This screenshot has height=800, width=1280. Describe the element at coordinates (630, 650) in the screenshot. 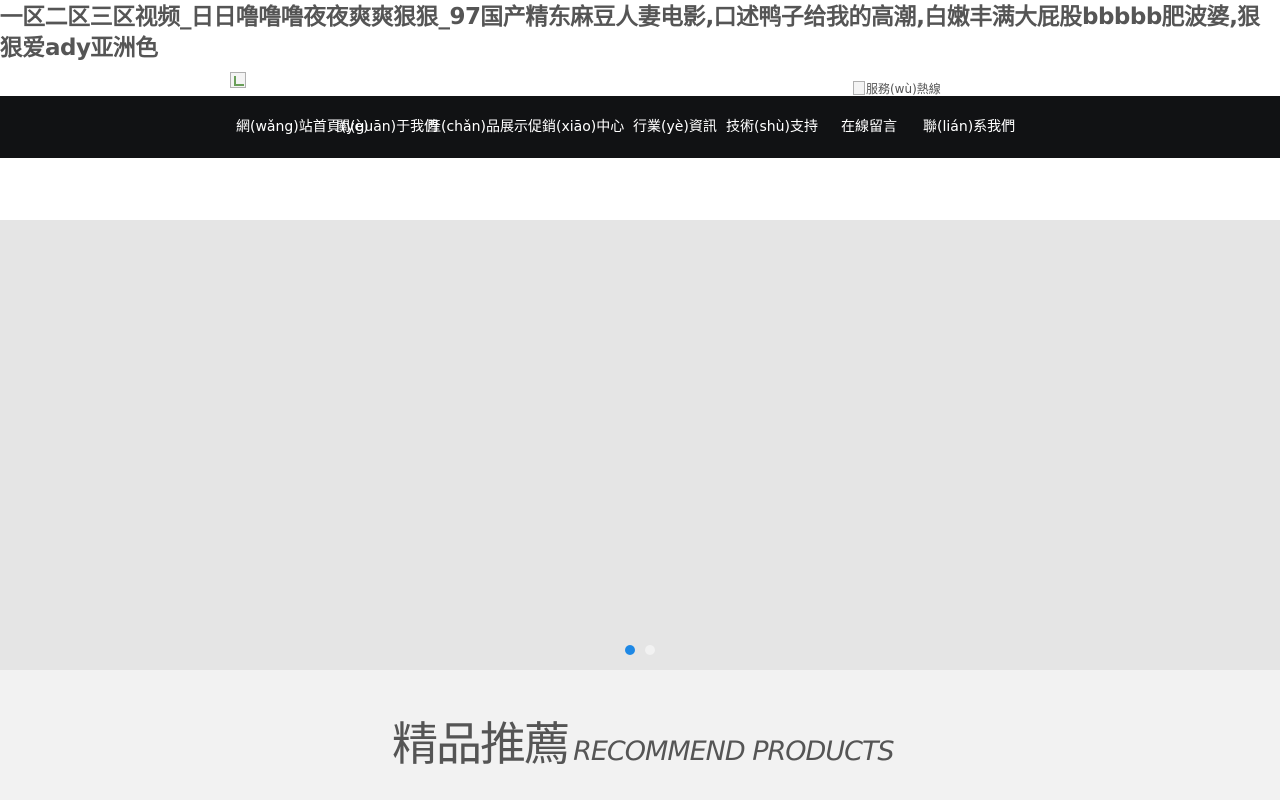

I see `slider-dot-active` at that location.